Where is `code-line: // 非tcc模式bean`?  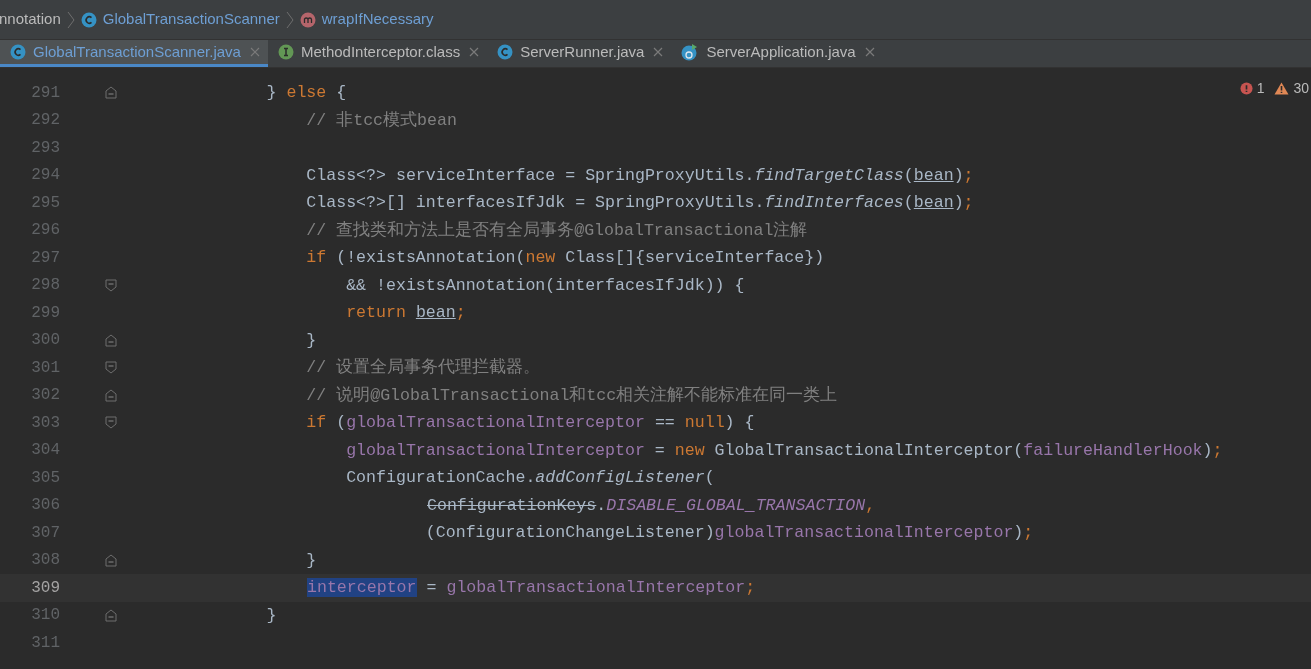
code-line: // 非tcc模式bean is located at coordinates (381, 120).